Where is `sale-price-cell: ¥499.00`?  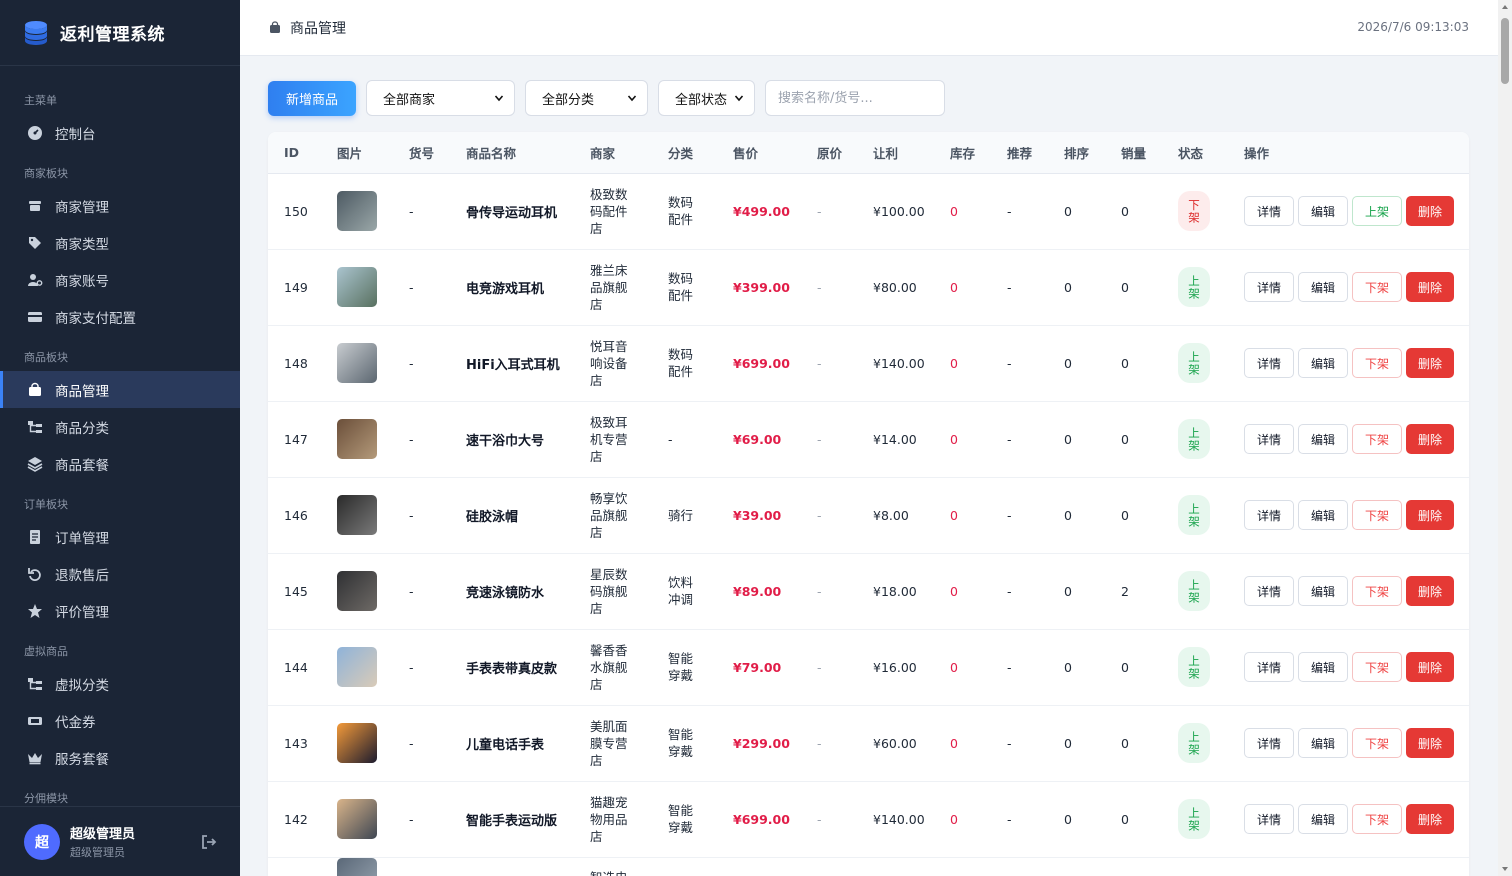 sale-price-cell: ¥499.00 is located at coordinates (759, 211).